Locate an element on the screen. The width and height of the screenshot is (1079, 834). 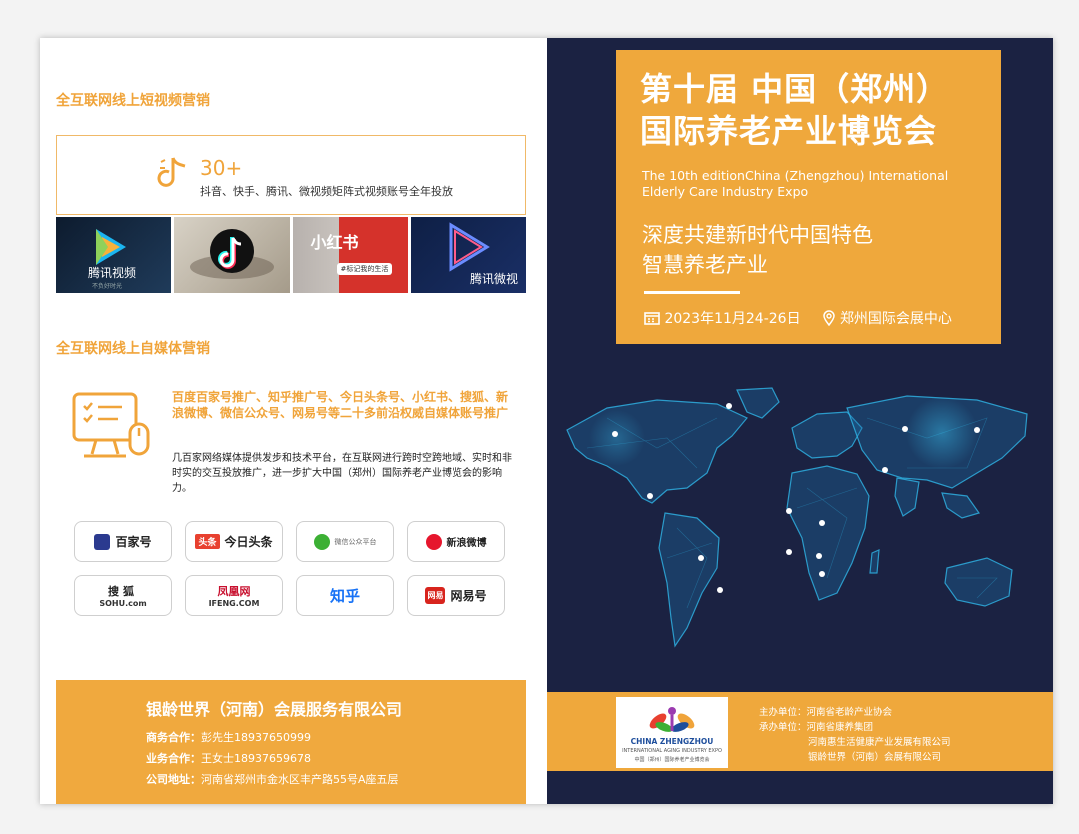
expo-logo-figure-icon is located at coordinates (672, 719).